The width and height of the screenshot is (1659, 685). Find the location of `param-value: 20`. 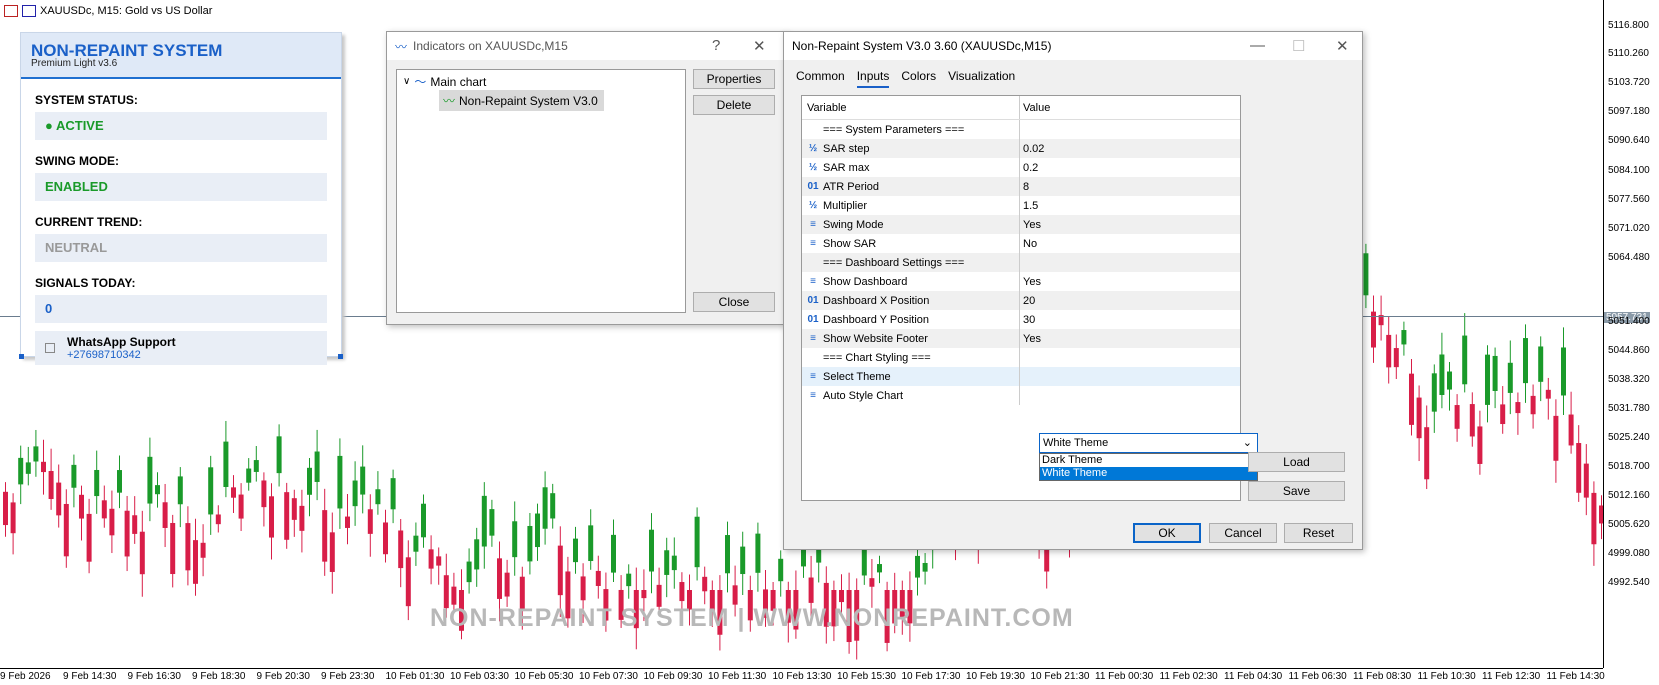

param-value: 20 is located at coordinates (1029, 301).